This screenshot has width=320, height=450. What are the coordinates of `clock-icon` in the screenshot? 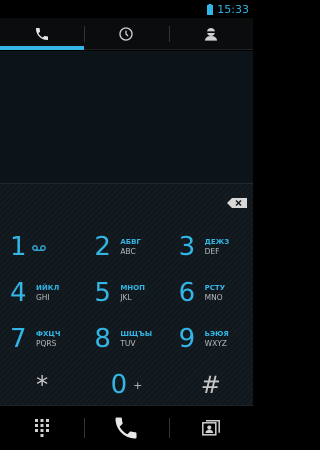 It's located at (126, 34).